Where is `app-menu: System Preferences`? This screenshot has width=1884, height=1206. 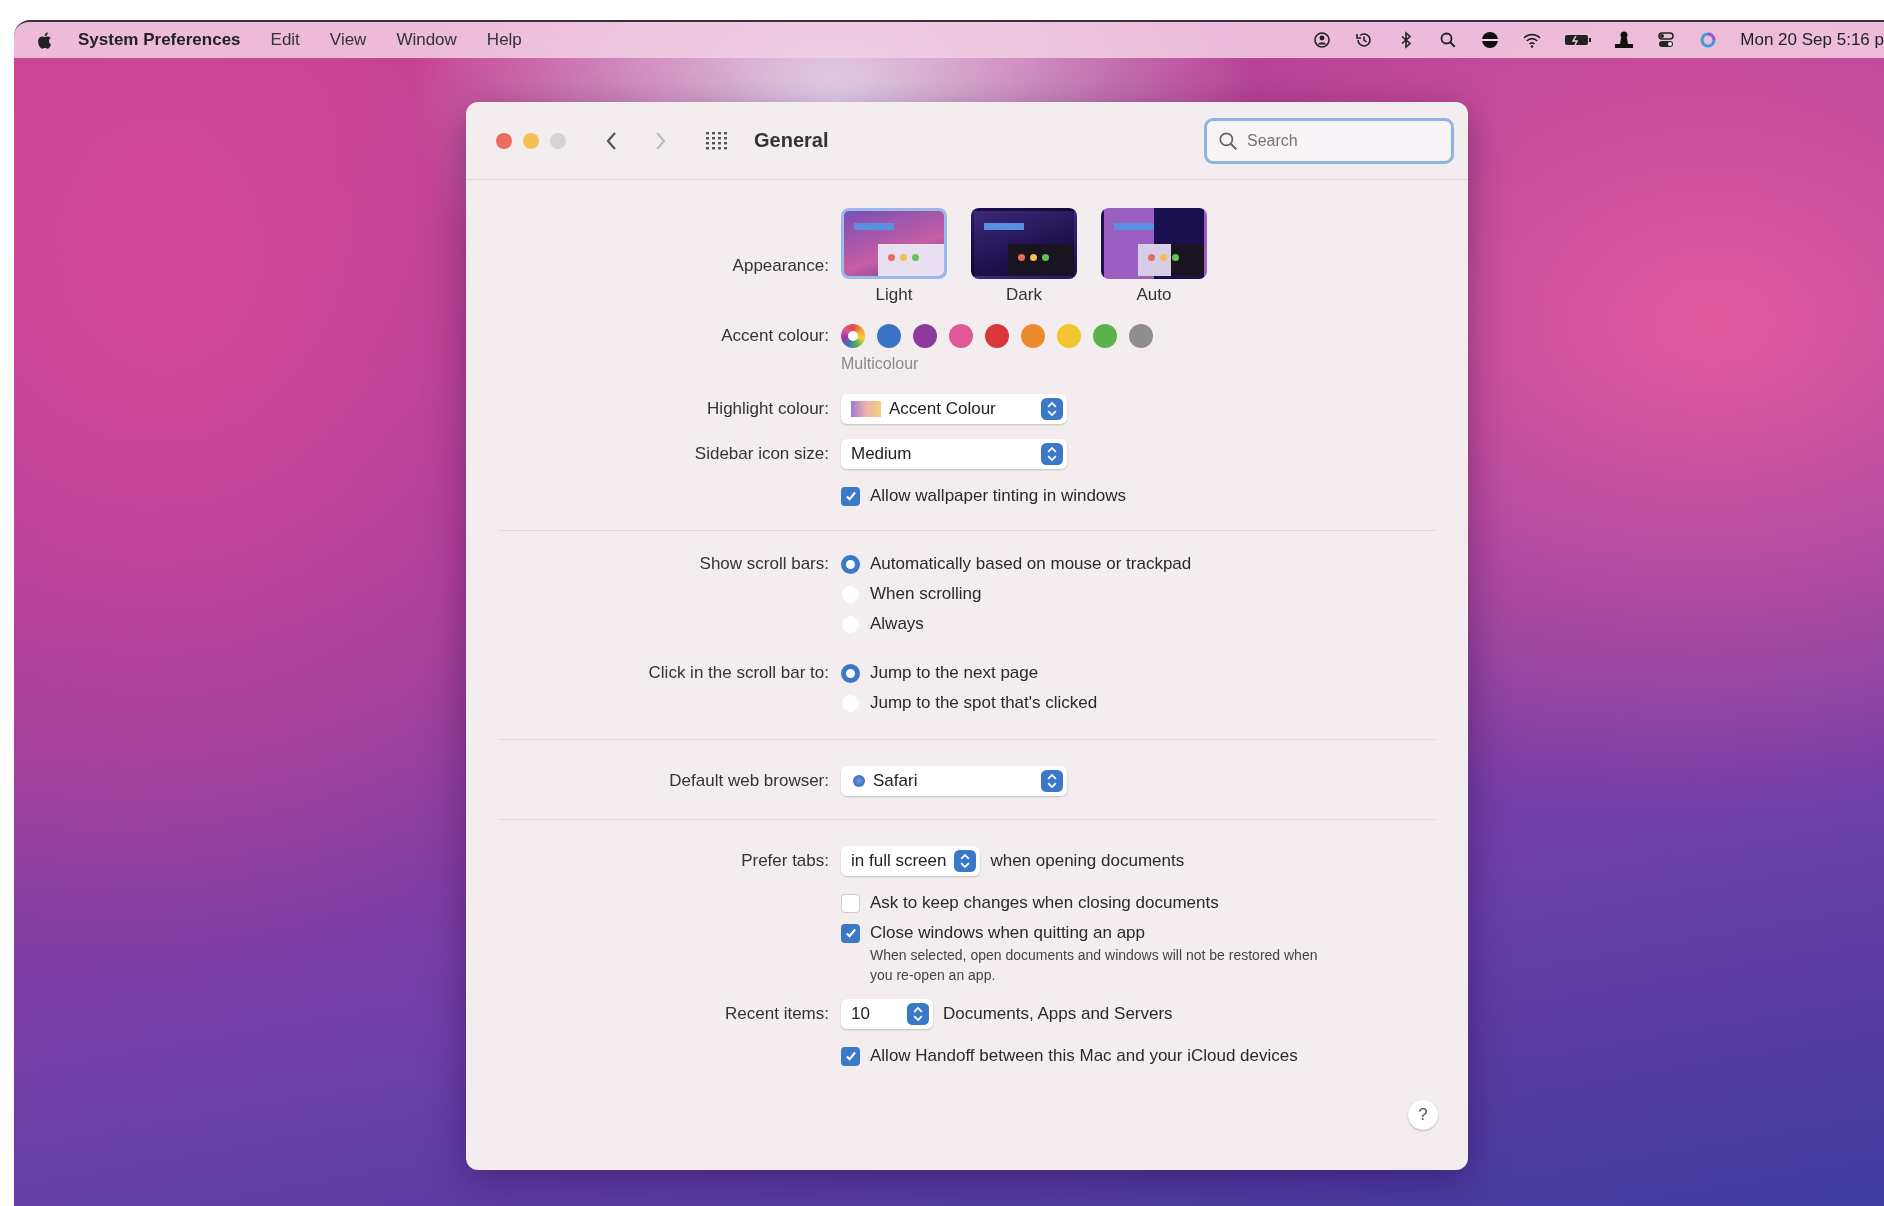
app-menu: System Preferences is located at coordinates (159, 40).